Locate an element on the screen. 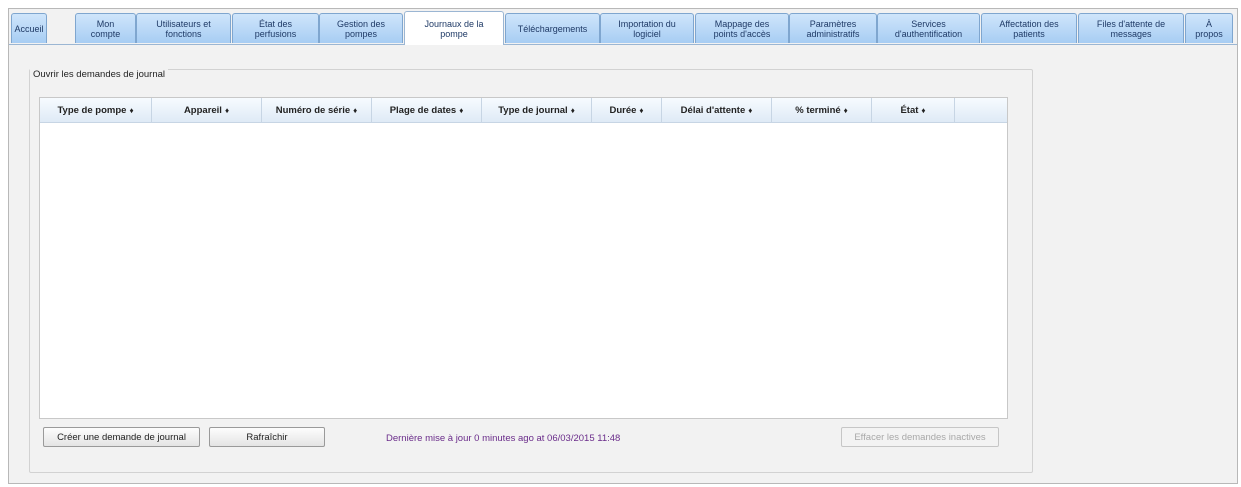 Image resolution: width=1241 pixels, height=487 pixels. column-header-appareil: Appareil ♦ is located at coordinates (207, 110).